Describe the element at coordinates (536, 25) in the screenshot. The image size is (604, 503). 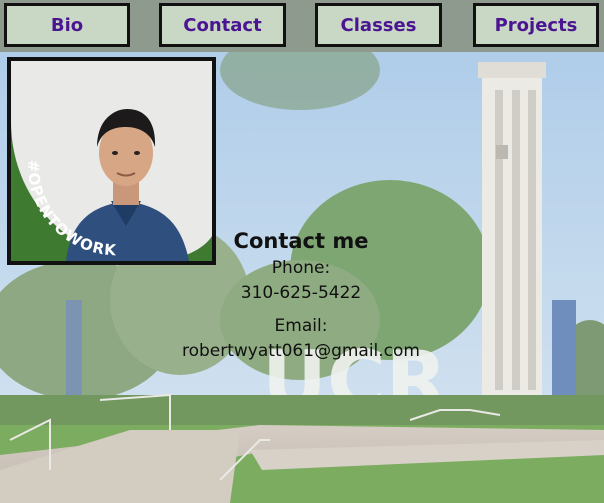
I see `nav-projects-button: Projects` at that location.